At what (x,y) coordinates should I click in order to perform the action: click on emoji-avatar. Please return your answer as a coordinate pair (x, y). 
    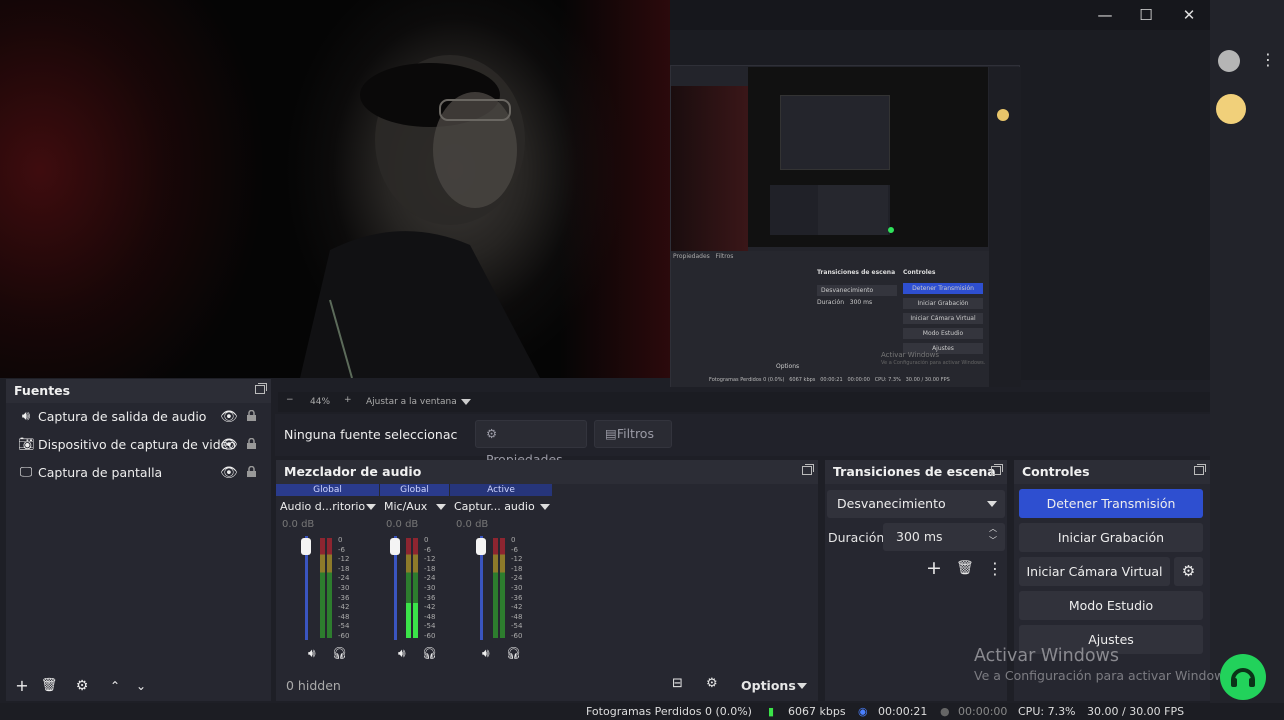
    Looking at the image, I should click on (1231, 109).